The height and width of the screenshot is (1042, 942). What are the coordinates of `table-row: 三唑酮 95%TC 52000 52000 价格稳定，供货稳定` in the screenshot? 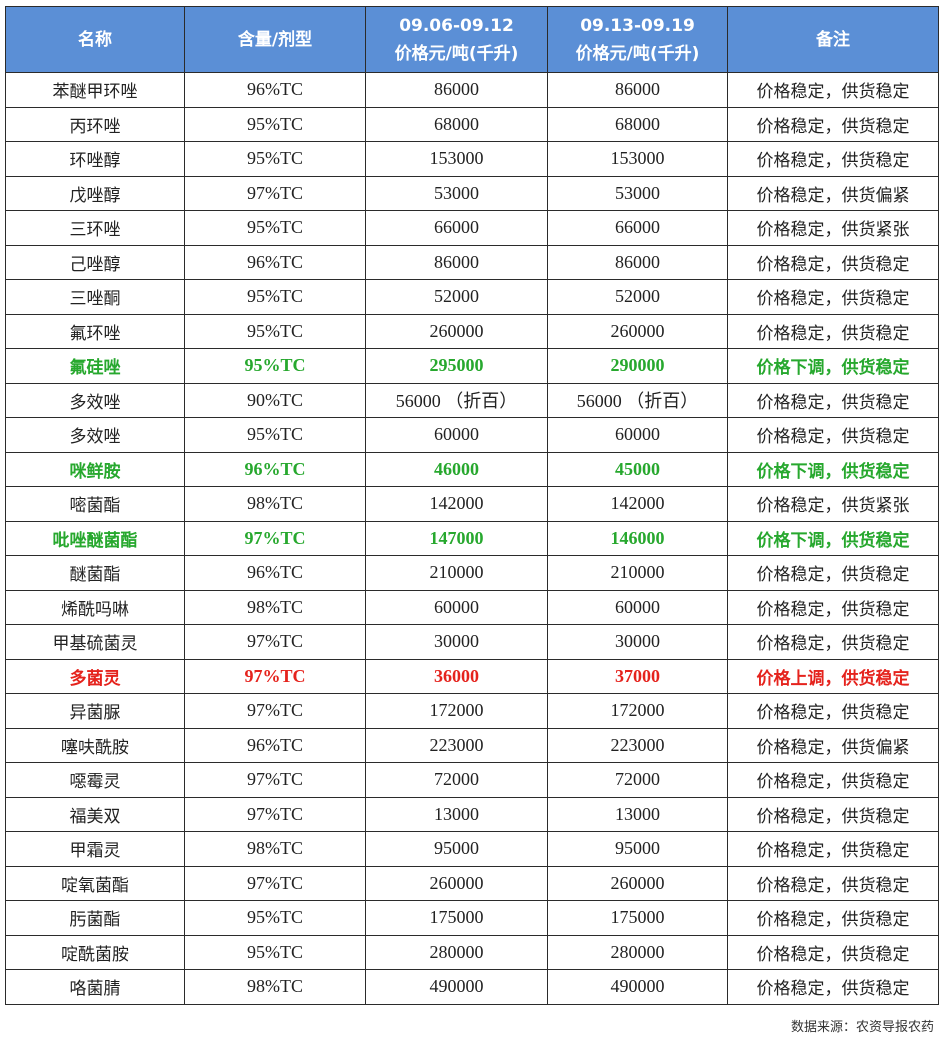 It's located at (472, 297).